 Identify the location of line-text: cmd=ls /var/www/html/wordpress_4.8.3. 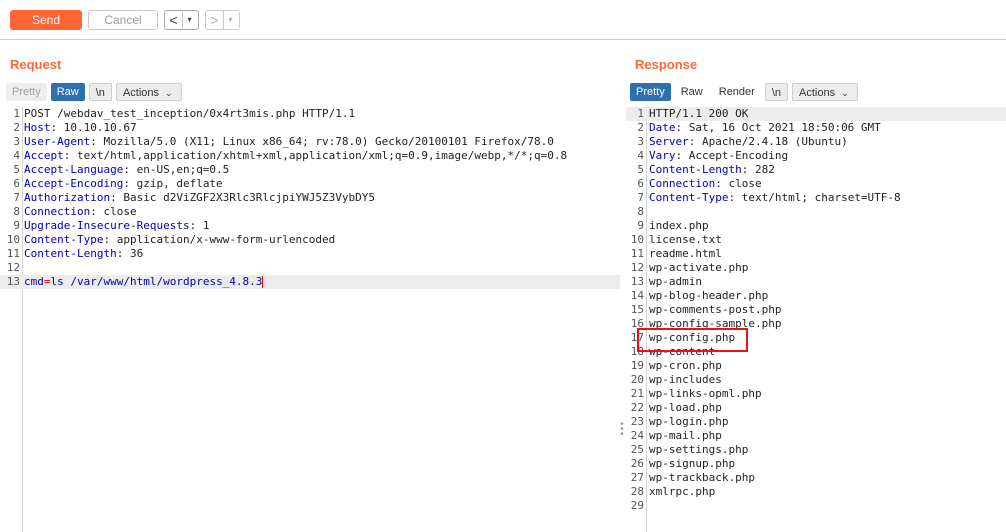
(144, 282).